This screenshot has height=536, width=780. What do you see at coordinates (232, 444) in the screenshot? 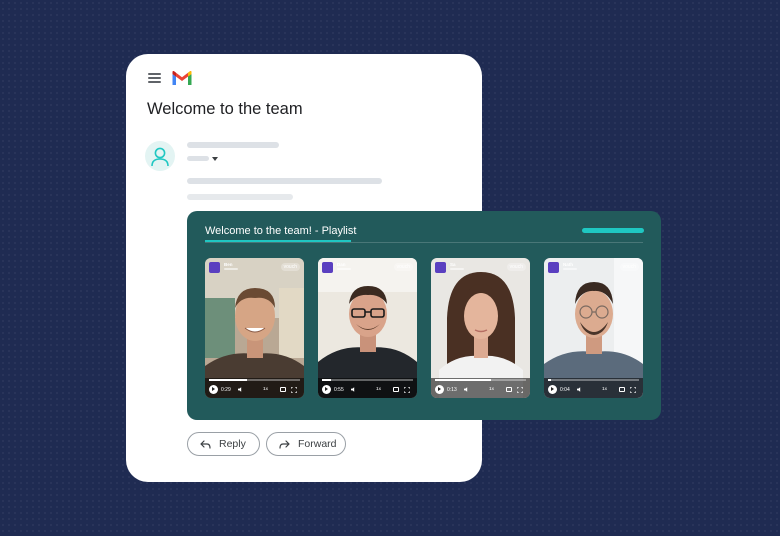
I see `reply-button-label: Reply` at bounding box center [232, 444].